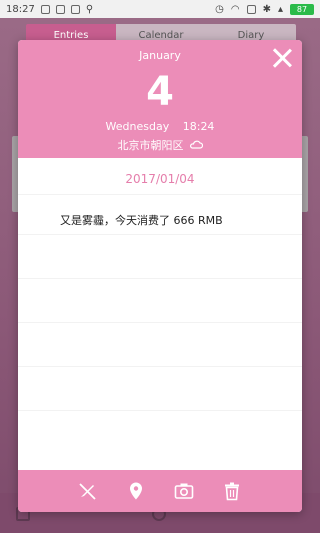 Image resolution: width=320 pixels, height=533 pixels. I want to click on time-label: 18:24, so click(198, 126).